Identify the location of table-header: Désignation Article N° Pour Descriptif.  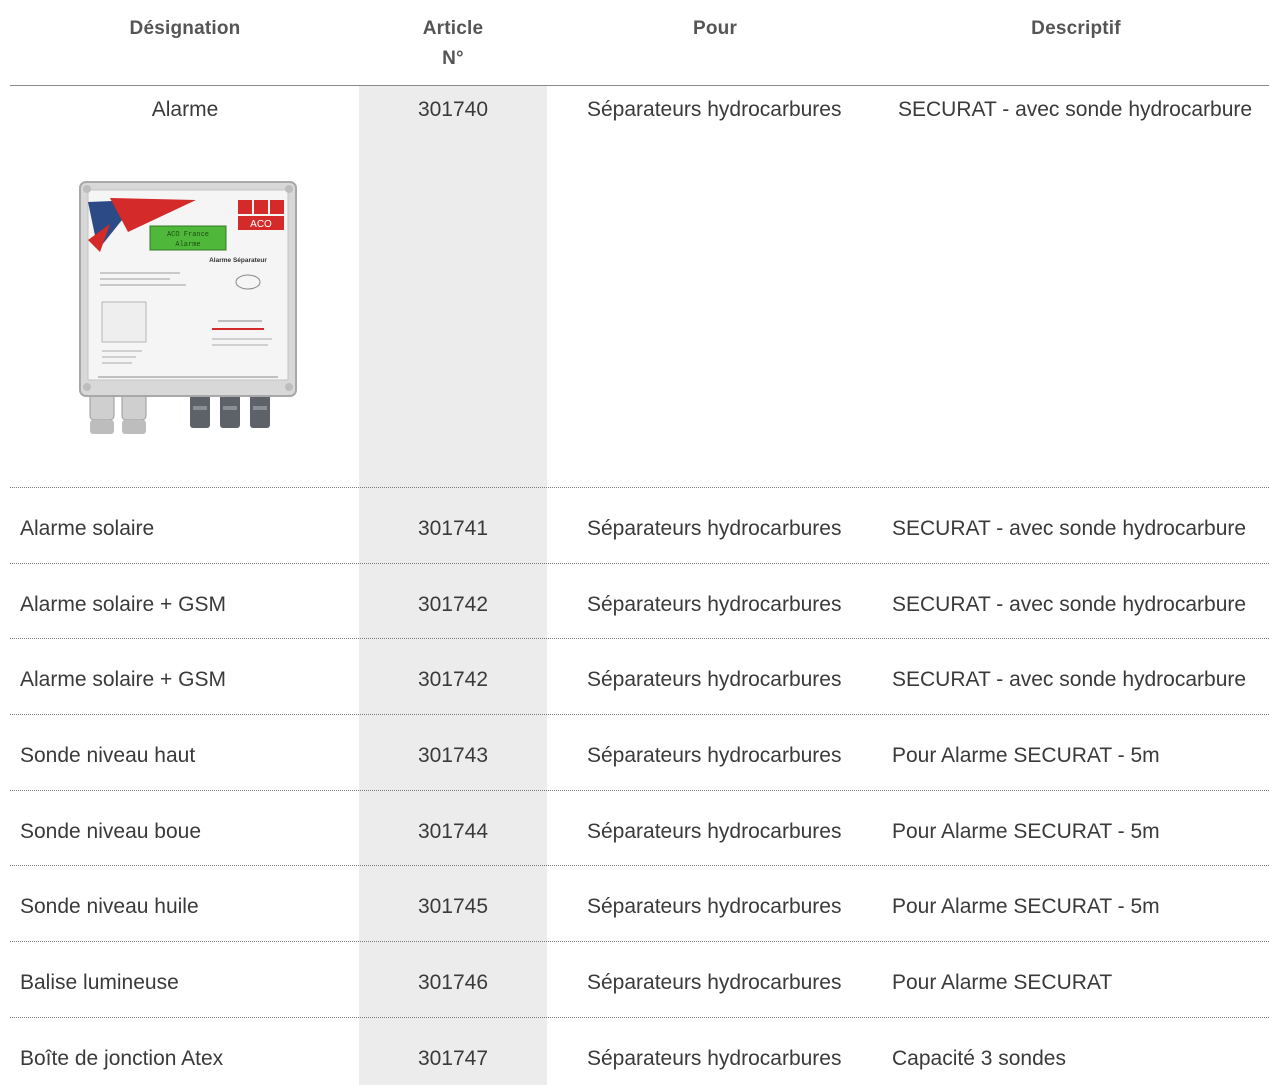
(634, 43).